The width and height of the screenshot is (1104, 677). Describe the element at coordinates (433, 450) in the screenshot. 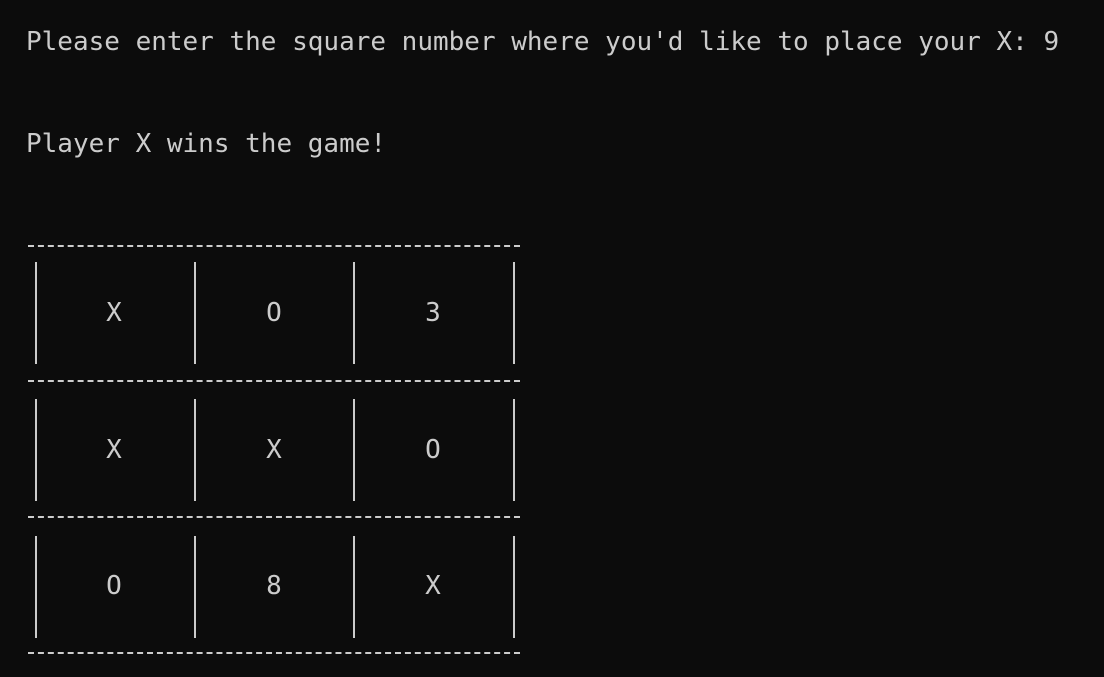

I see `board-cell-6: O` at that location.